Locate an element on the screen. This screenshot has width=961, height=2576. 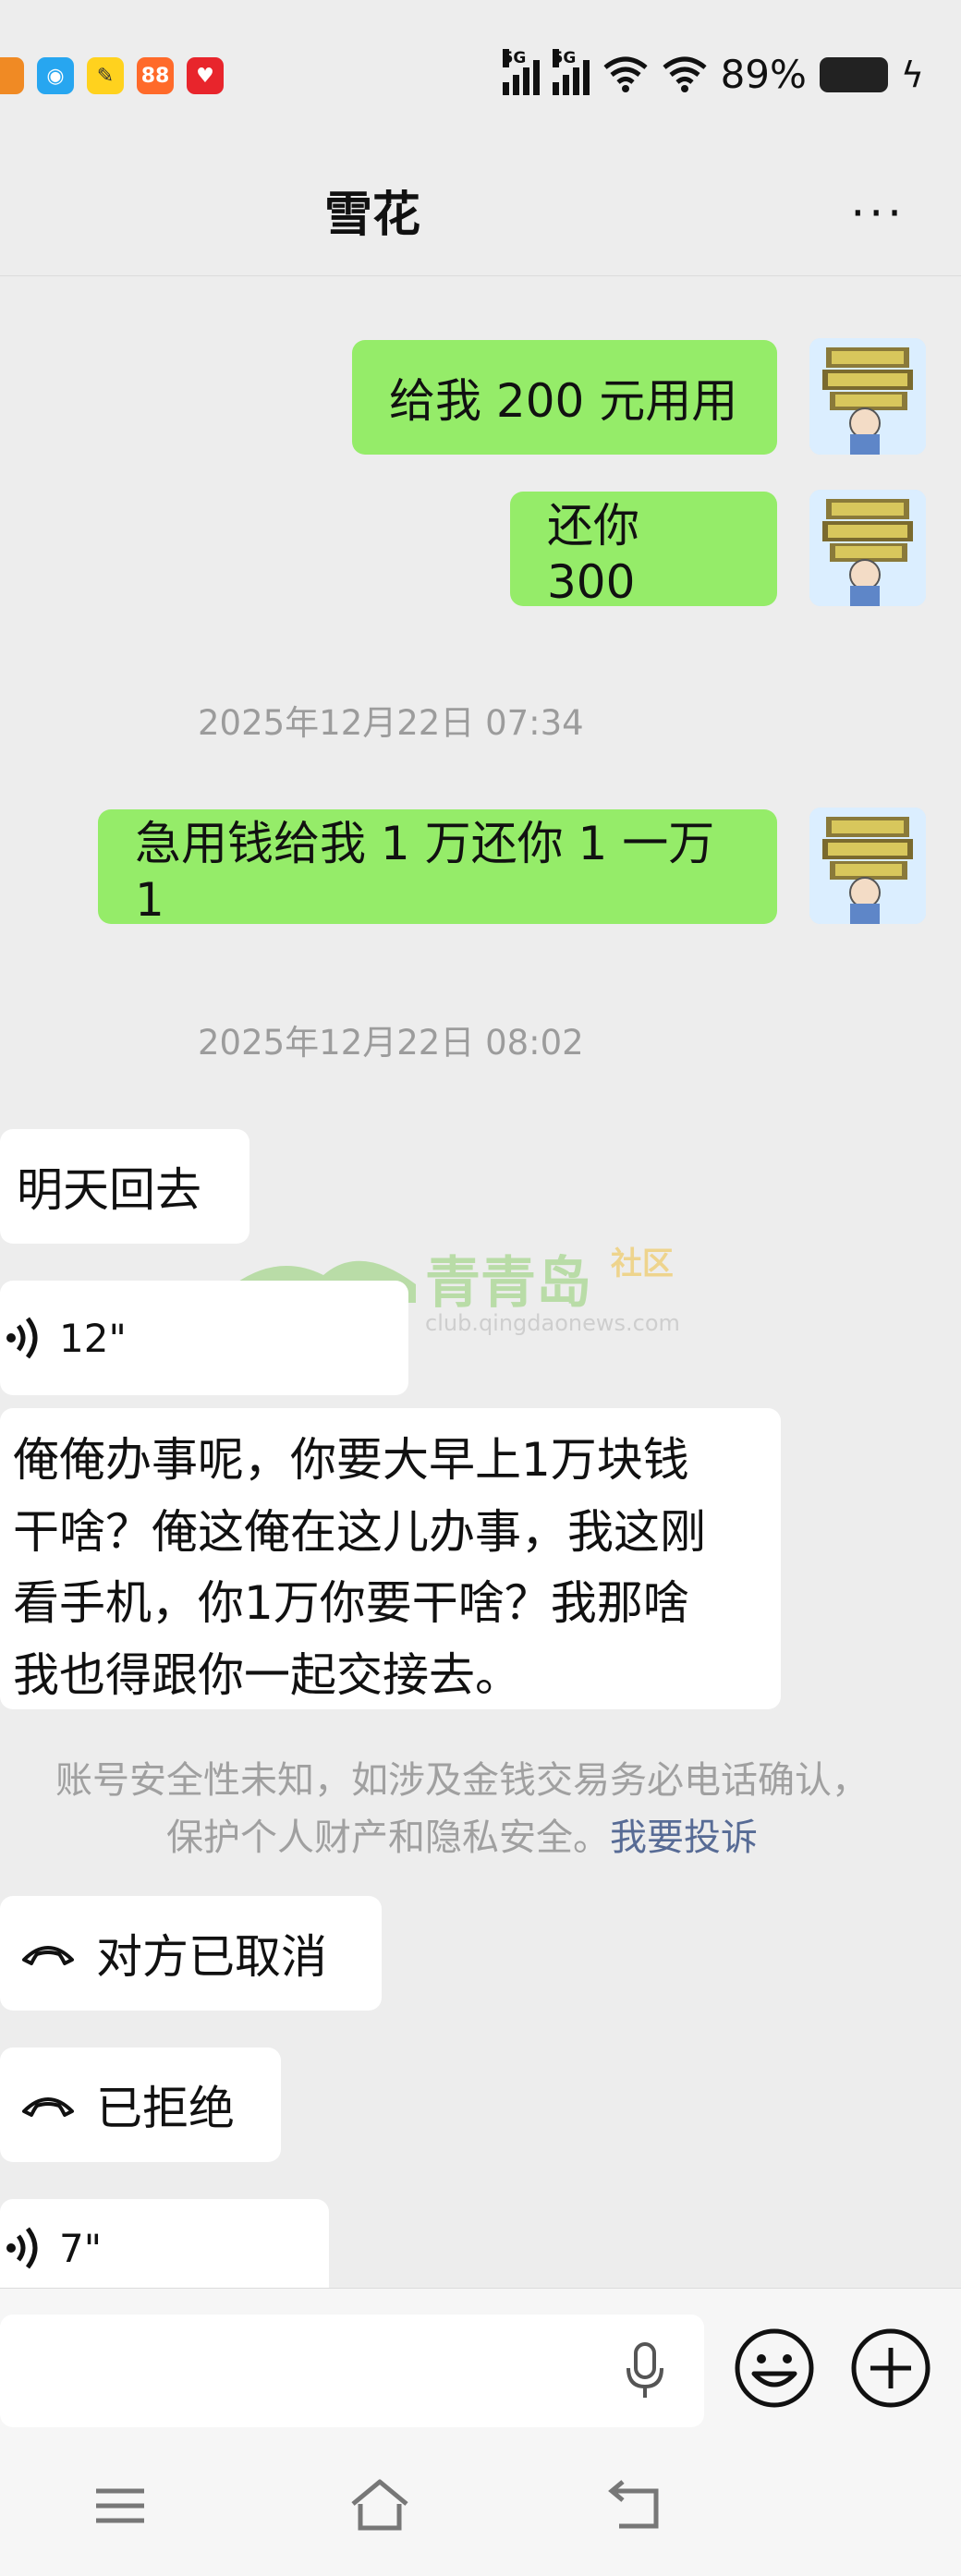
message-text-line: 我也得跟你一起交接去。 is located at coordinates (267, 1674).